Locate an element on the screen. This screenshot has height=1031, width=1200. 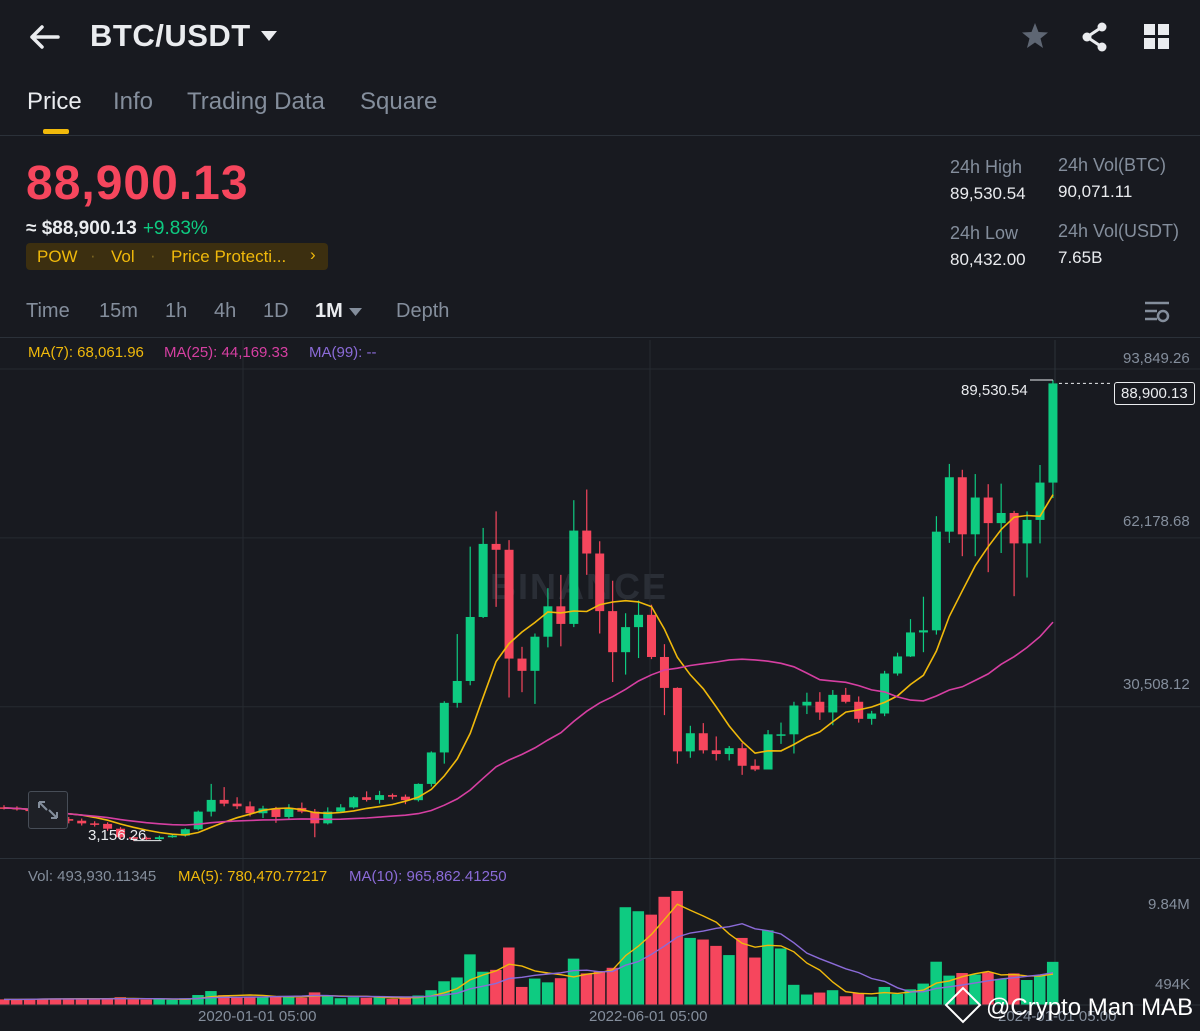
volume-axis-label: 494K is located at coordinates (1173, 984).